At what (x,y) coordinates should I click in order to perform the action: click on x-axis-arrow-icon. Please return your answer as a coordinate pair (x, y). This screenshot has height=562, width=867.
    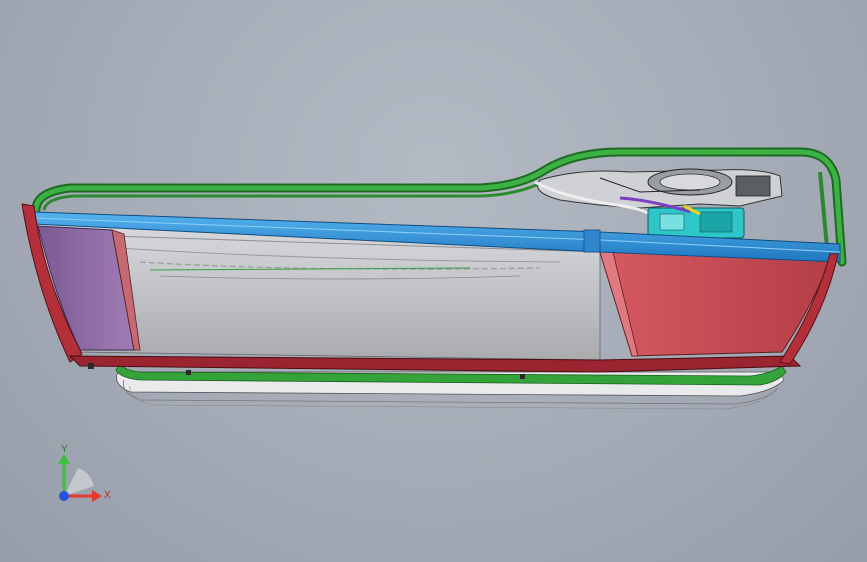
    Looking at the image, I should click on (97, 496).